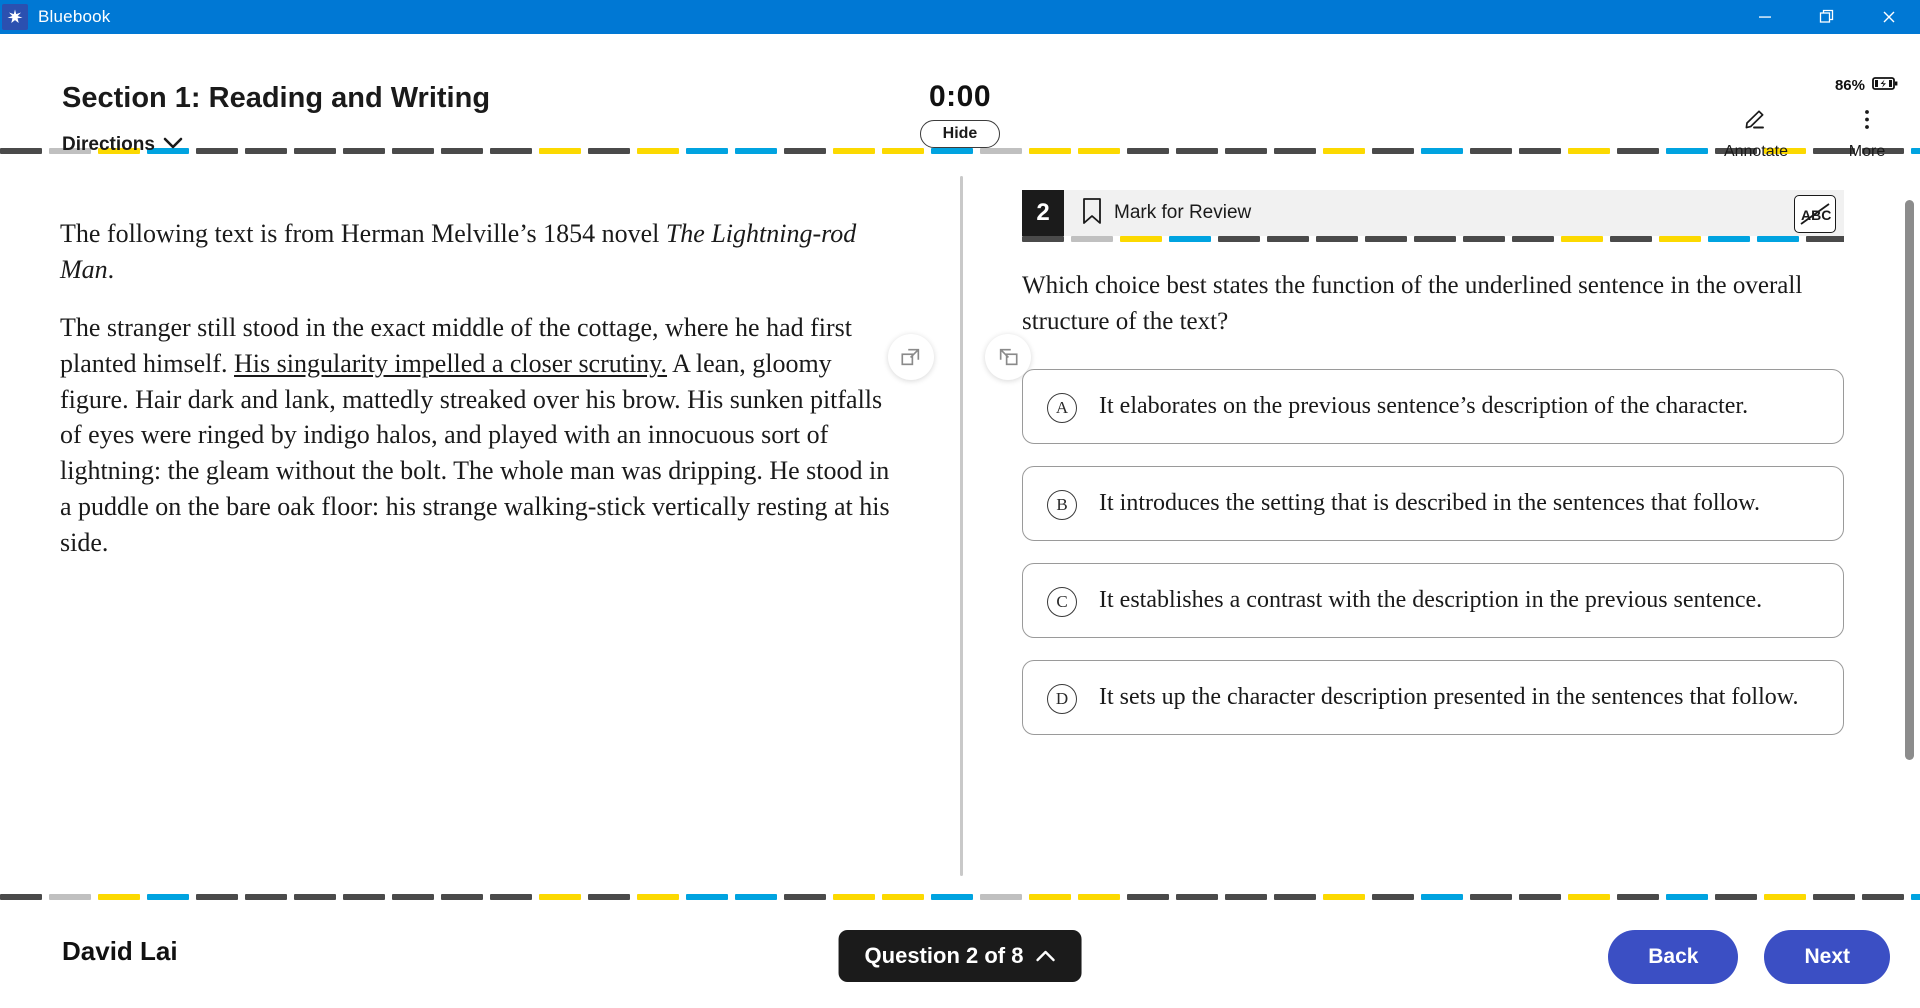  I want to click on battery-charging-icon, so click(1885, 85).